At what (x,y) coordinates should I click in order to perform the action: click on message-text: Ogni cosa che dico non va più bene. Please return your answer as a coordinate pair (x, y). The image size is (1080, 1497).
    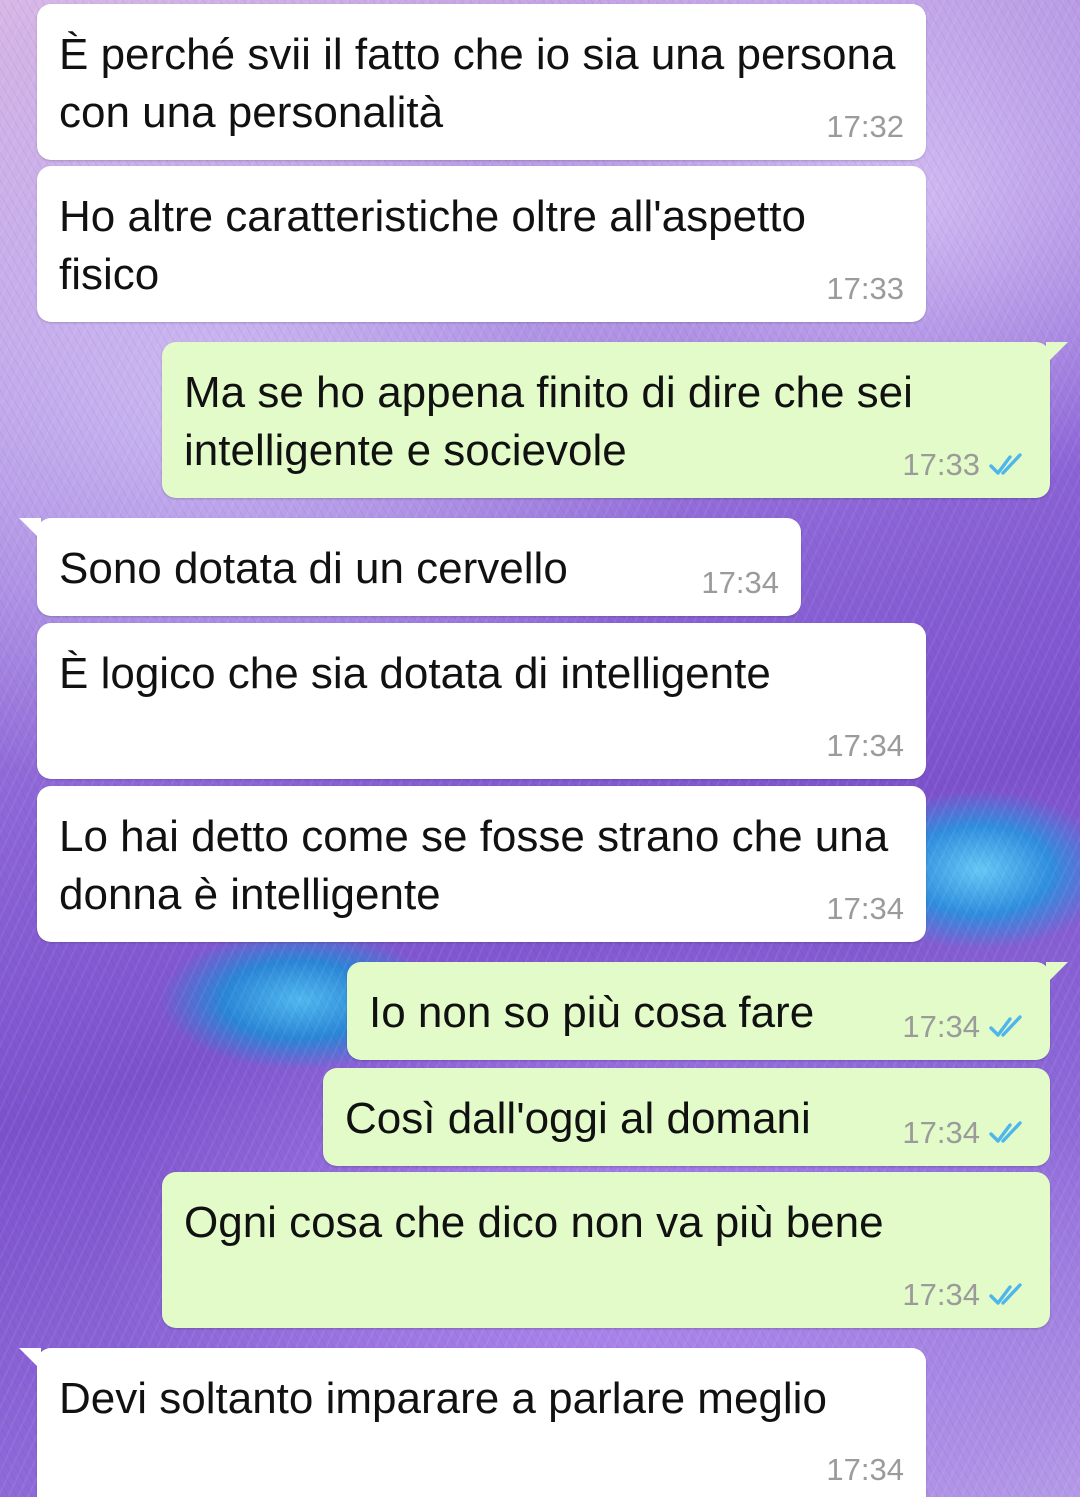
    Looking at the image, I should click on (534, 1222).